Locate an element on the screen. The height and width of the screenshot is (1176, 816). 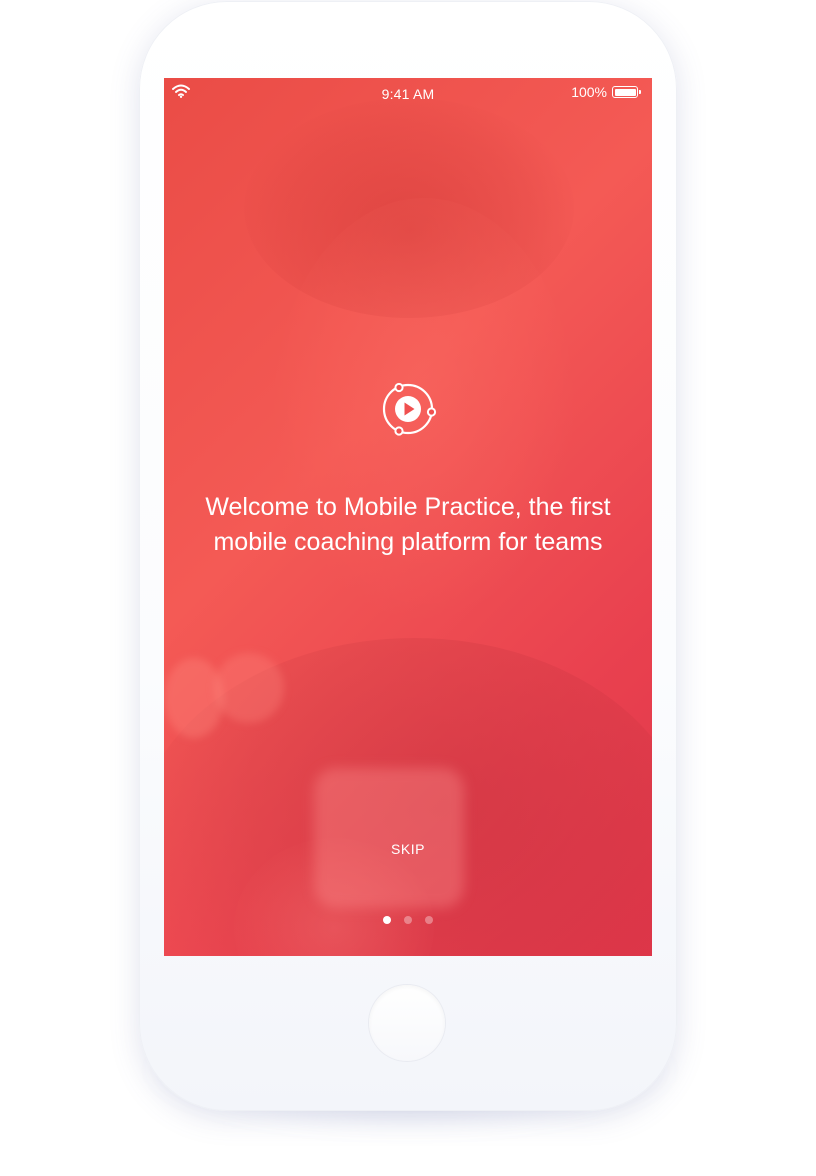
page-indicator is located at coordinates (408, 920).